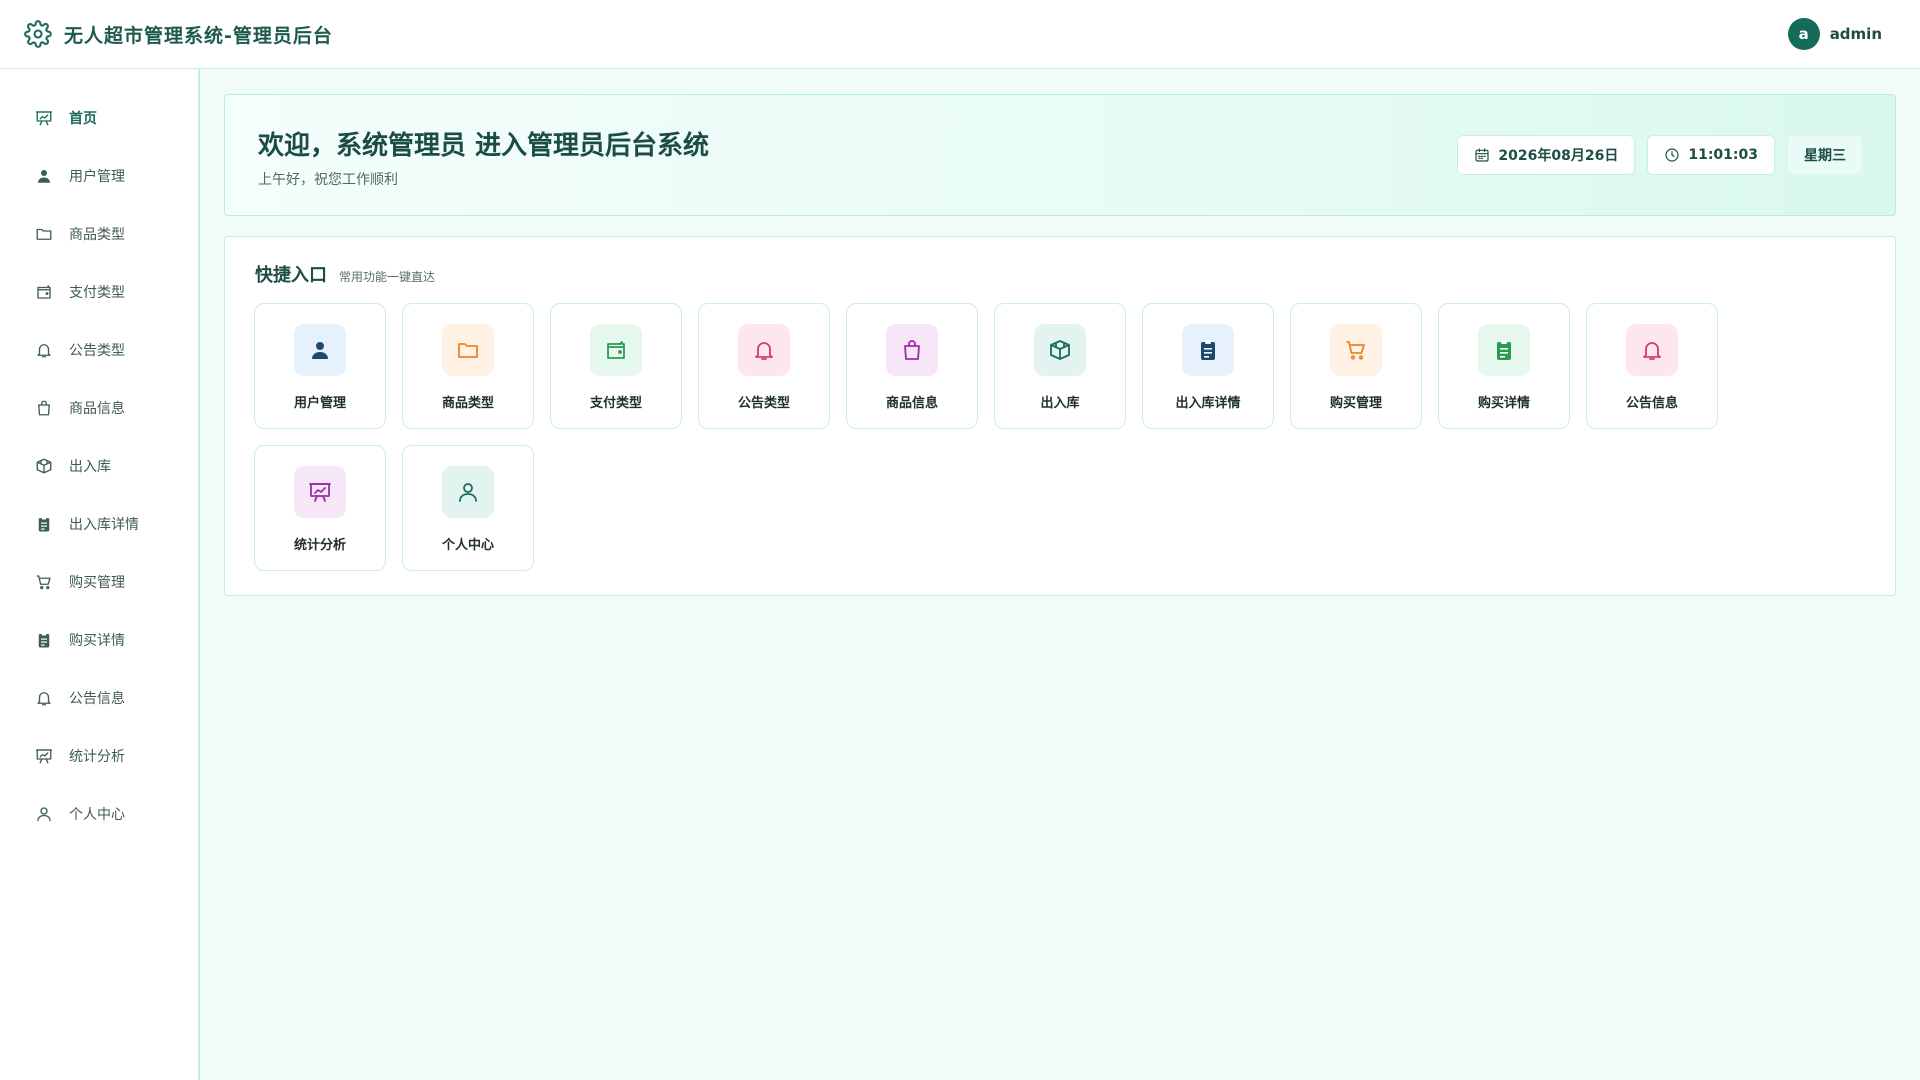 The image size is (1920, 1080). Describe the element at coordinates (1060, 403) in the screenshot. I see `quick-card-label: 出入库` at that location.